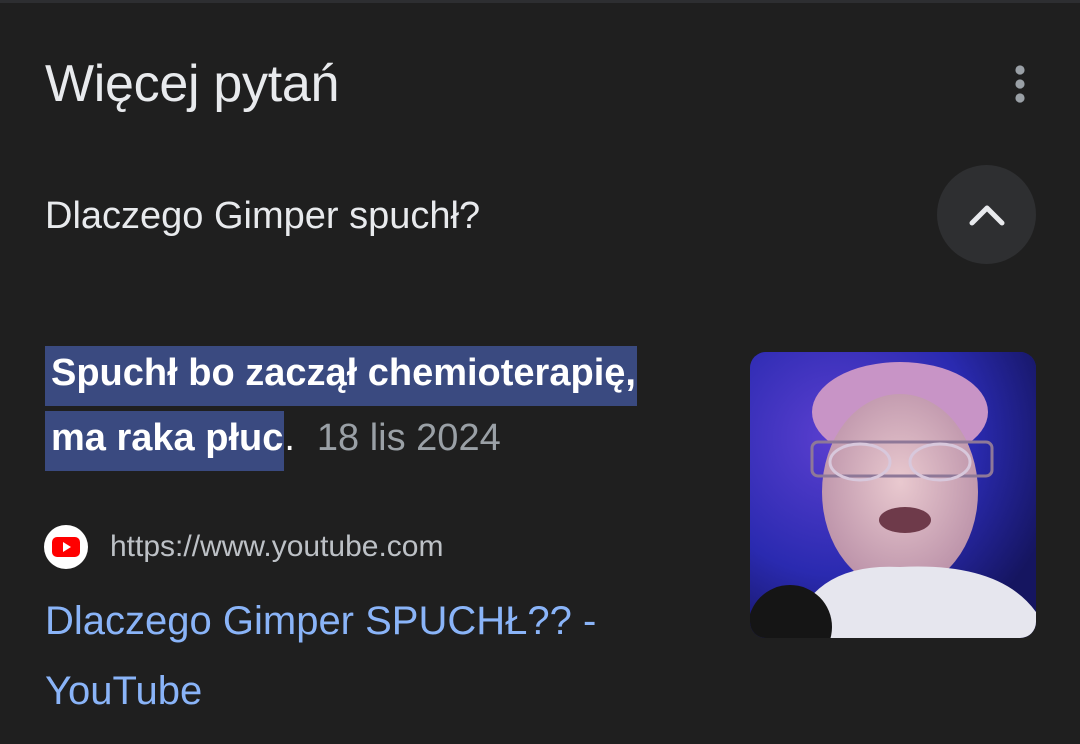 The width and height of the screenshot is (1080, 744). I want to click on section-title: Więcej pytań, so click(192, 84).